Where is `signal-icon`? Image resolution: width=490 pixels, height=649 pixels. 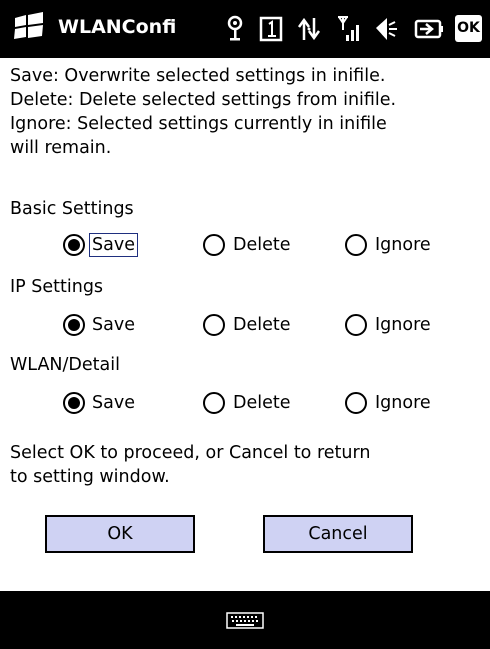 signal-icon is located at coordinates (348, 29).